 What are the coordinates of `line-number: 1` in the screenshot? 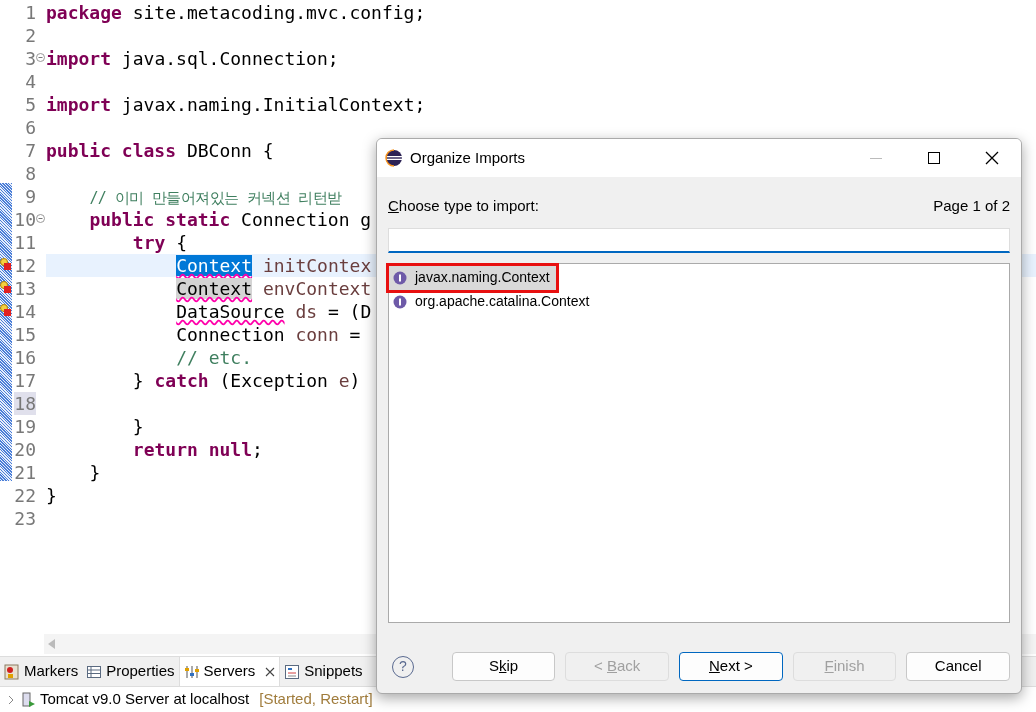 It's located at (30, 12).